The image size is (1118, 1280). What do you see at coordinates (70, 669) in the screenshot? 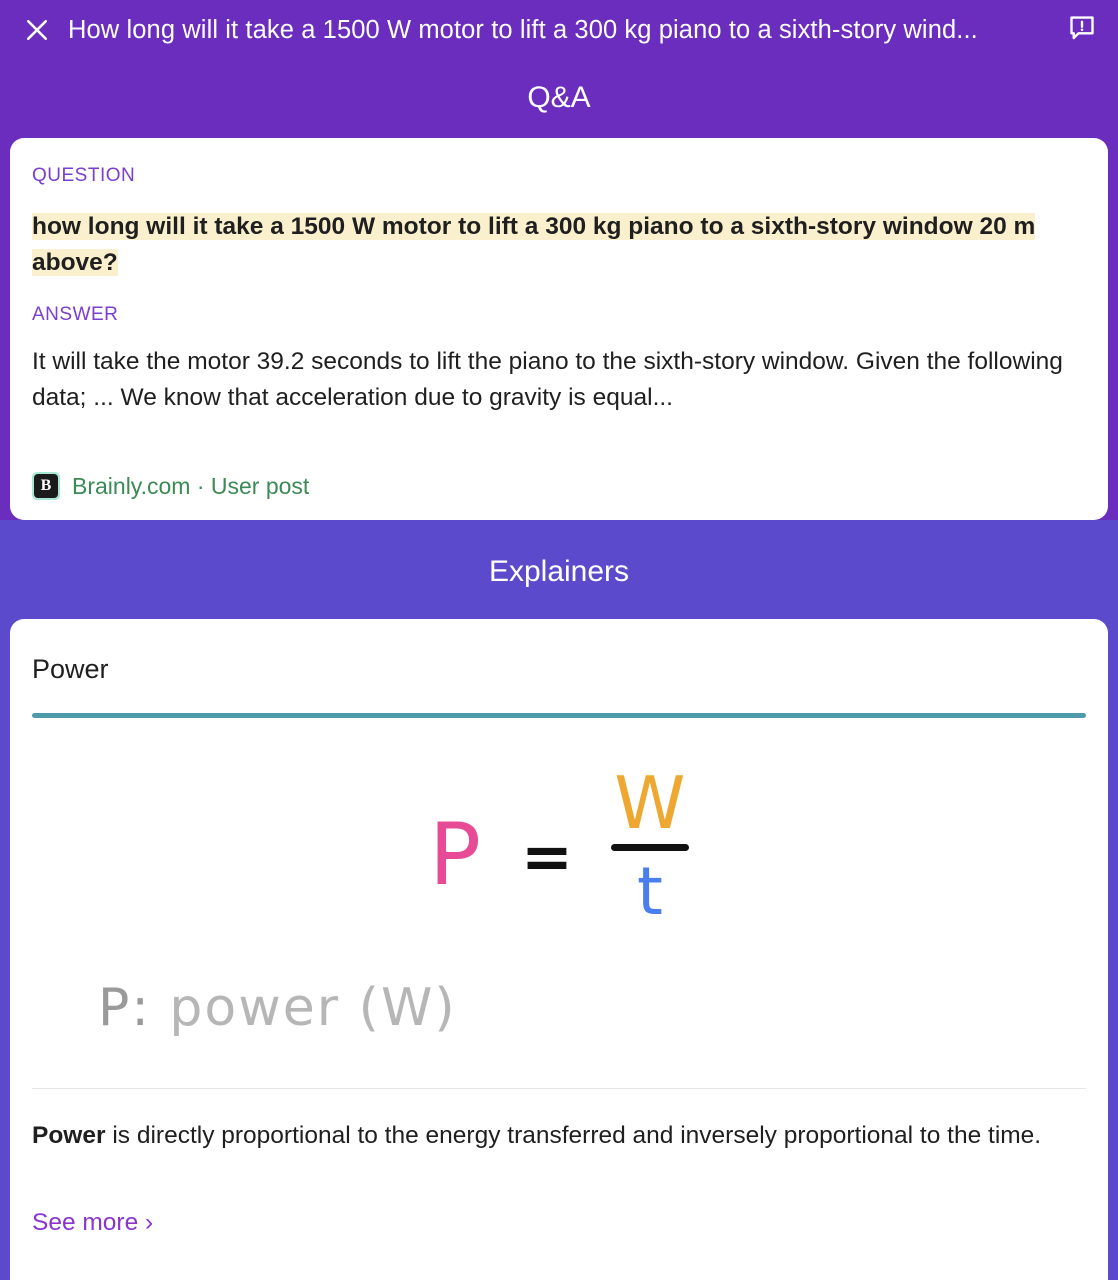
I see `explainer-title: Power` at bounding box center [70, 669].